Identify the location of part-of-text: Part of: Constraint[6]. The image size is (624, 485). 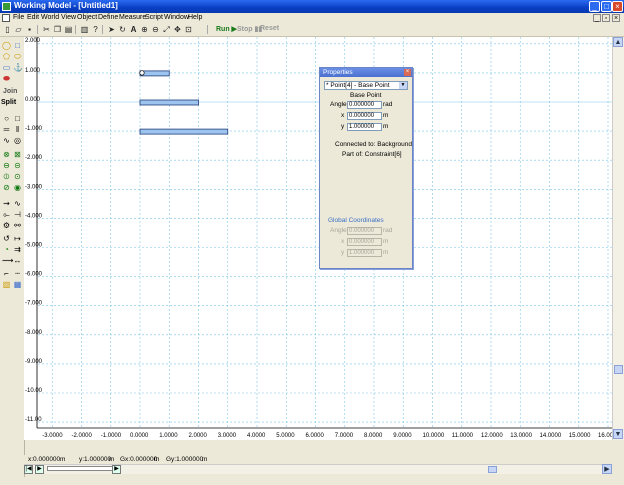
(372, 154).